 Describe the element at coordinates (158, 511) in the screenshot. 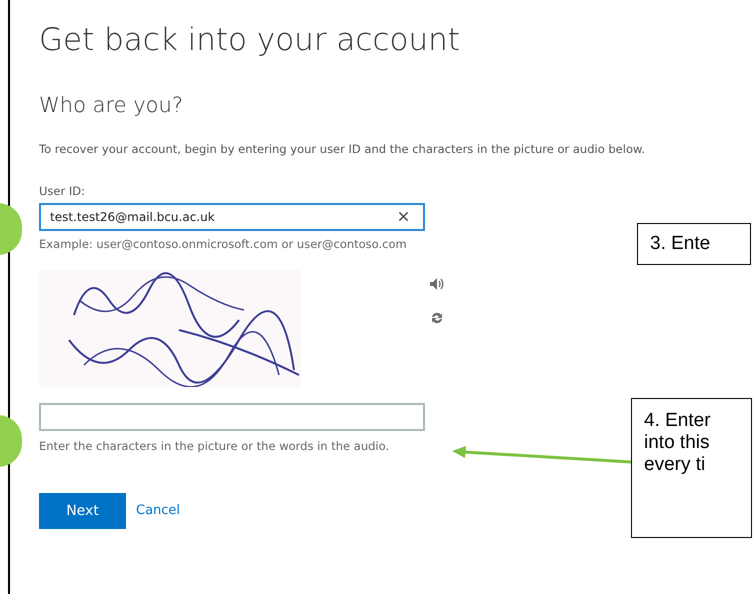

I see `cancel-link: Cancel` at that location.